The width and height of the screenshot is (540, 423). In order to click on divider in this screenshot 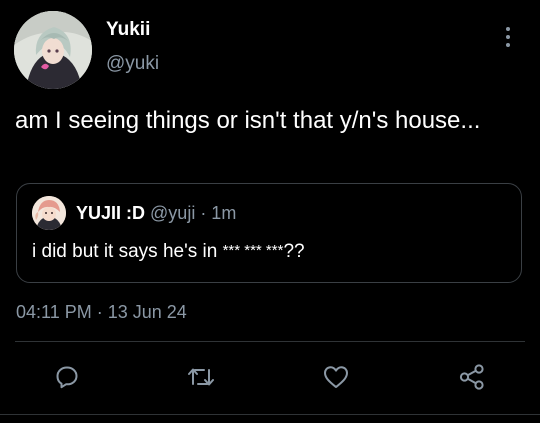, I will do `click(270, 341)`.